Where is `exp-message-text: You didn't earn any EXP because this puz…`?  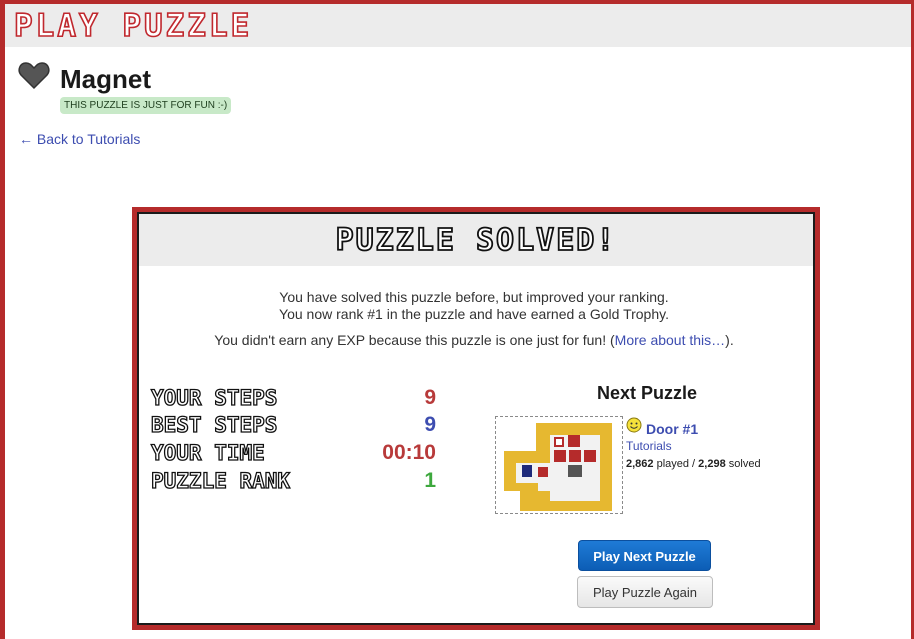
exp-message-text: You didn't earn any EXP because this puz… is located at coordinates (414, 340).